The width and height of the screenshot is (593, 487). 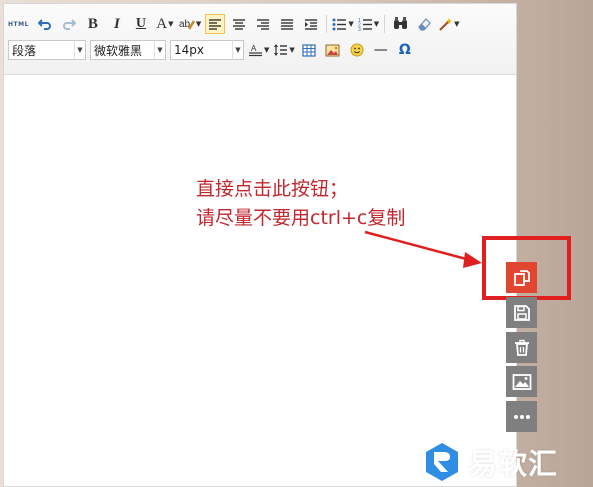 What do you see at coordinates (513, 464) in the screenshot?
I see `watermark-text: 易软汇` at bounding box center [513, 464].